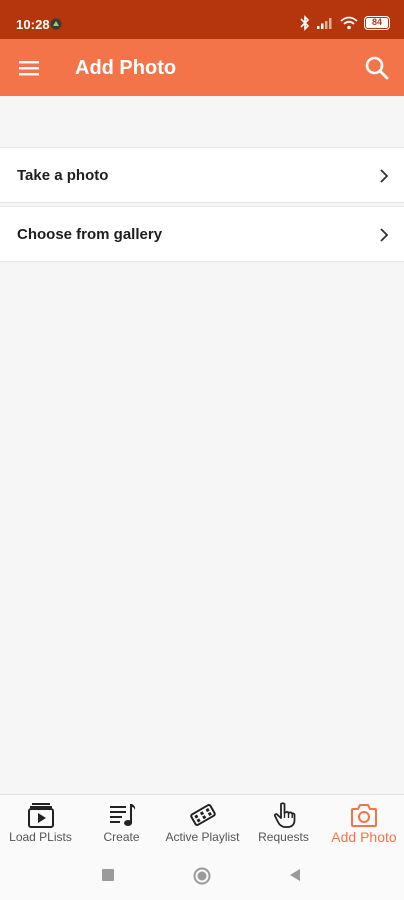  I want to click on nav-item-load-plists: Load PLists, so click(40, 824).